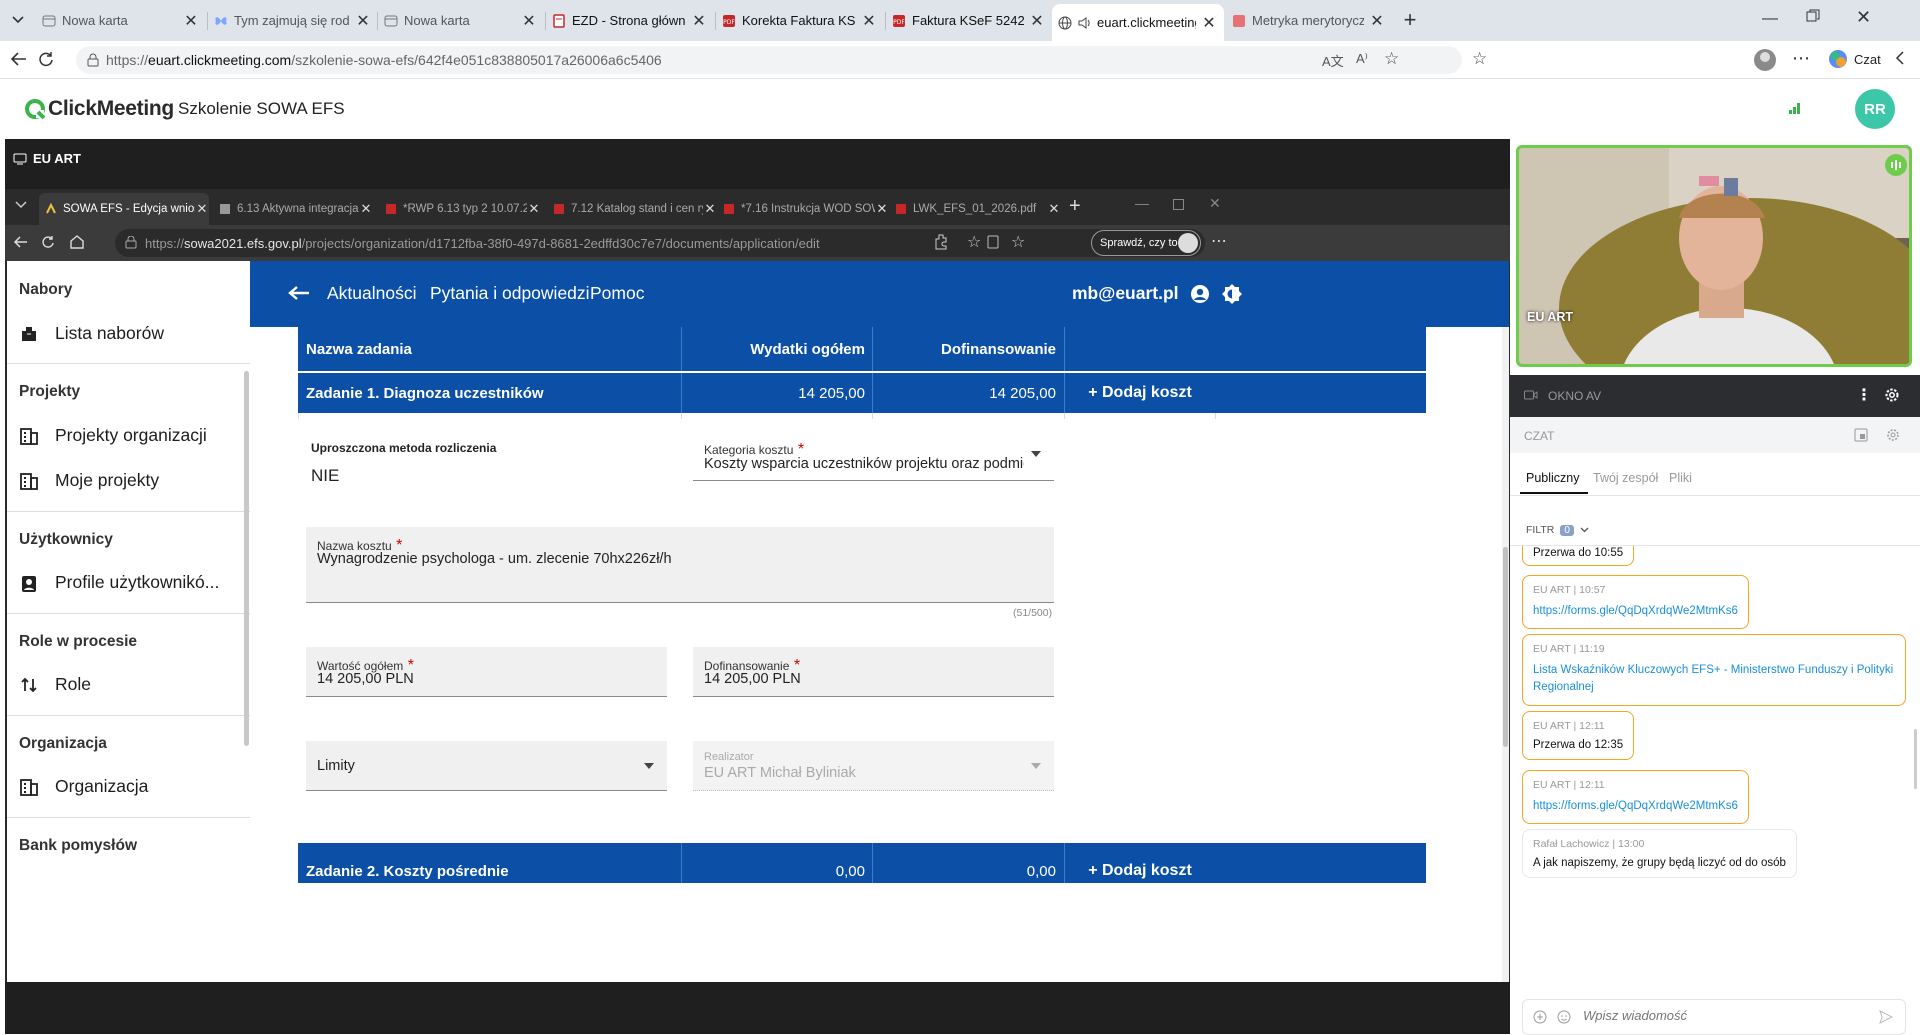  Describe the element at coordinates (372, 293) in the screenshot. I see `nav-aktualnosci: Aktualności` at that location.